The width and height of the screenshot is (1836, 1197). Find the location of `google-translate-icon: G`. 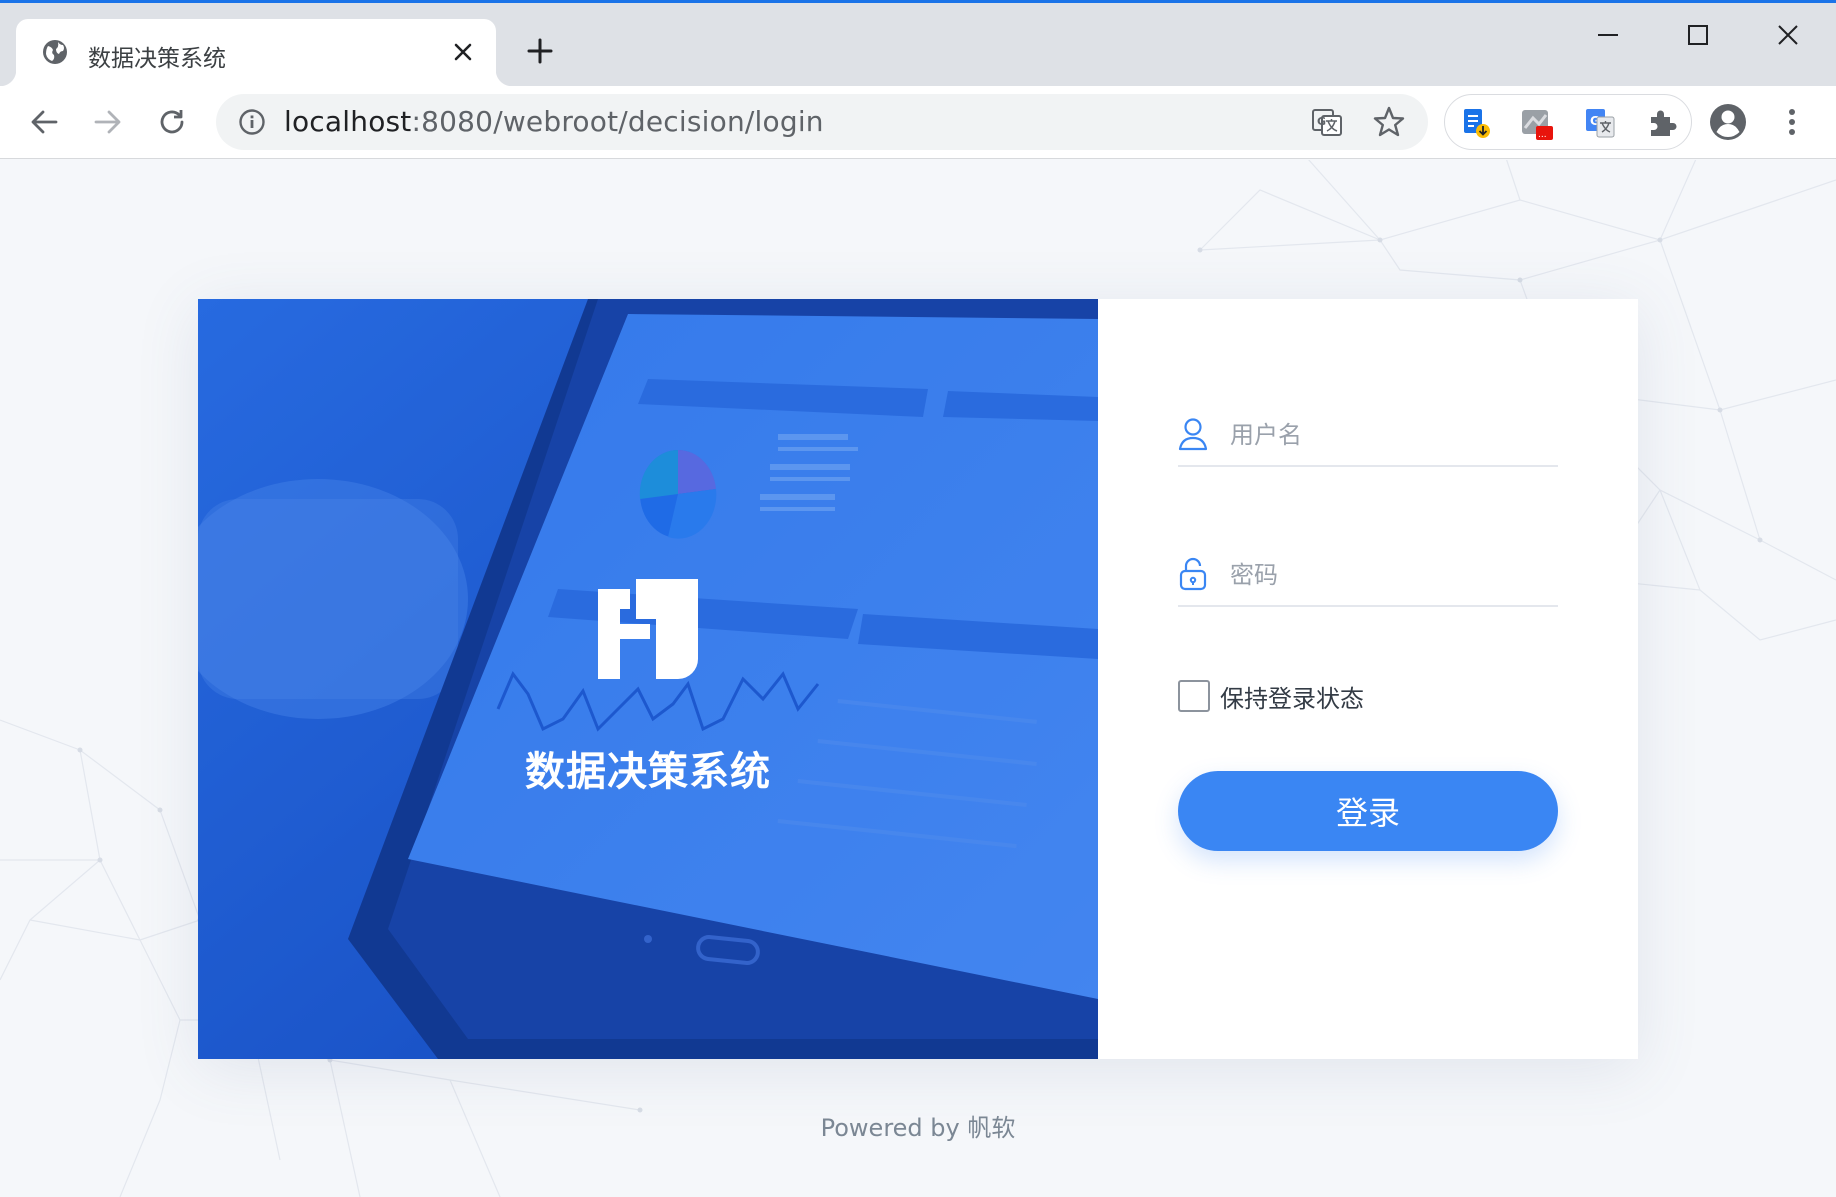

google-translate-icon: G is located at coordinates (1600, 123).